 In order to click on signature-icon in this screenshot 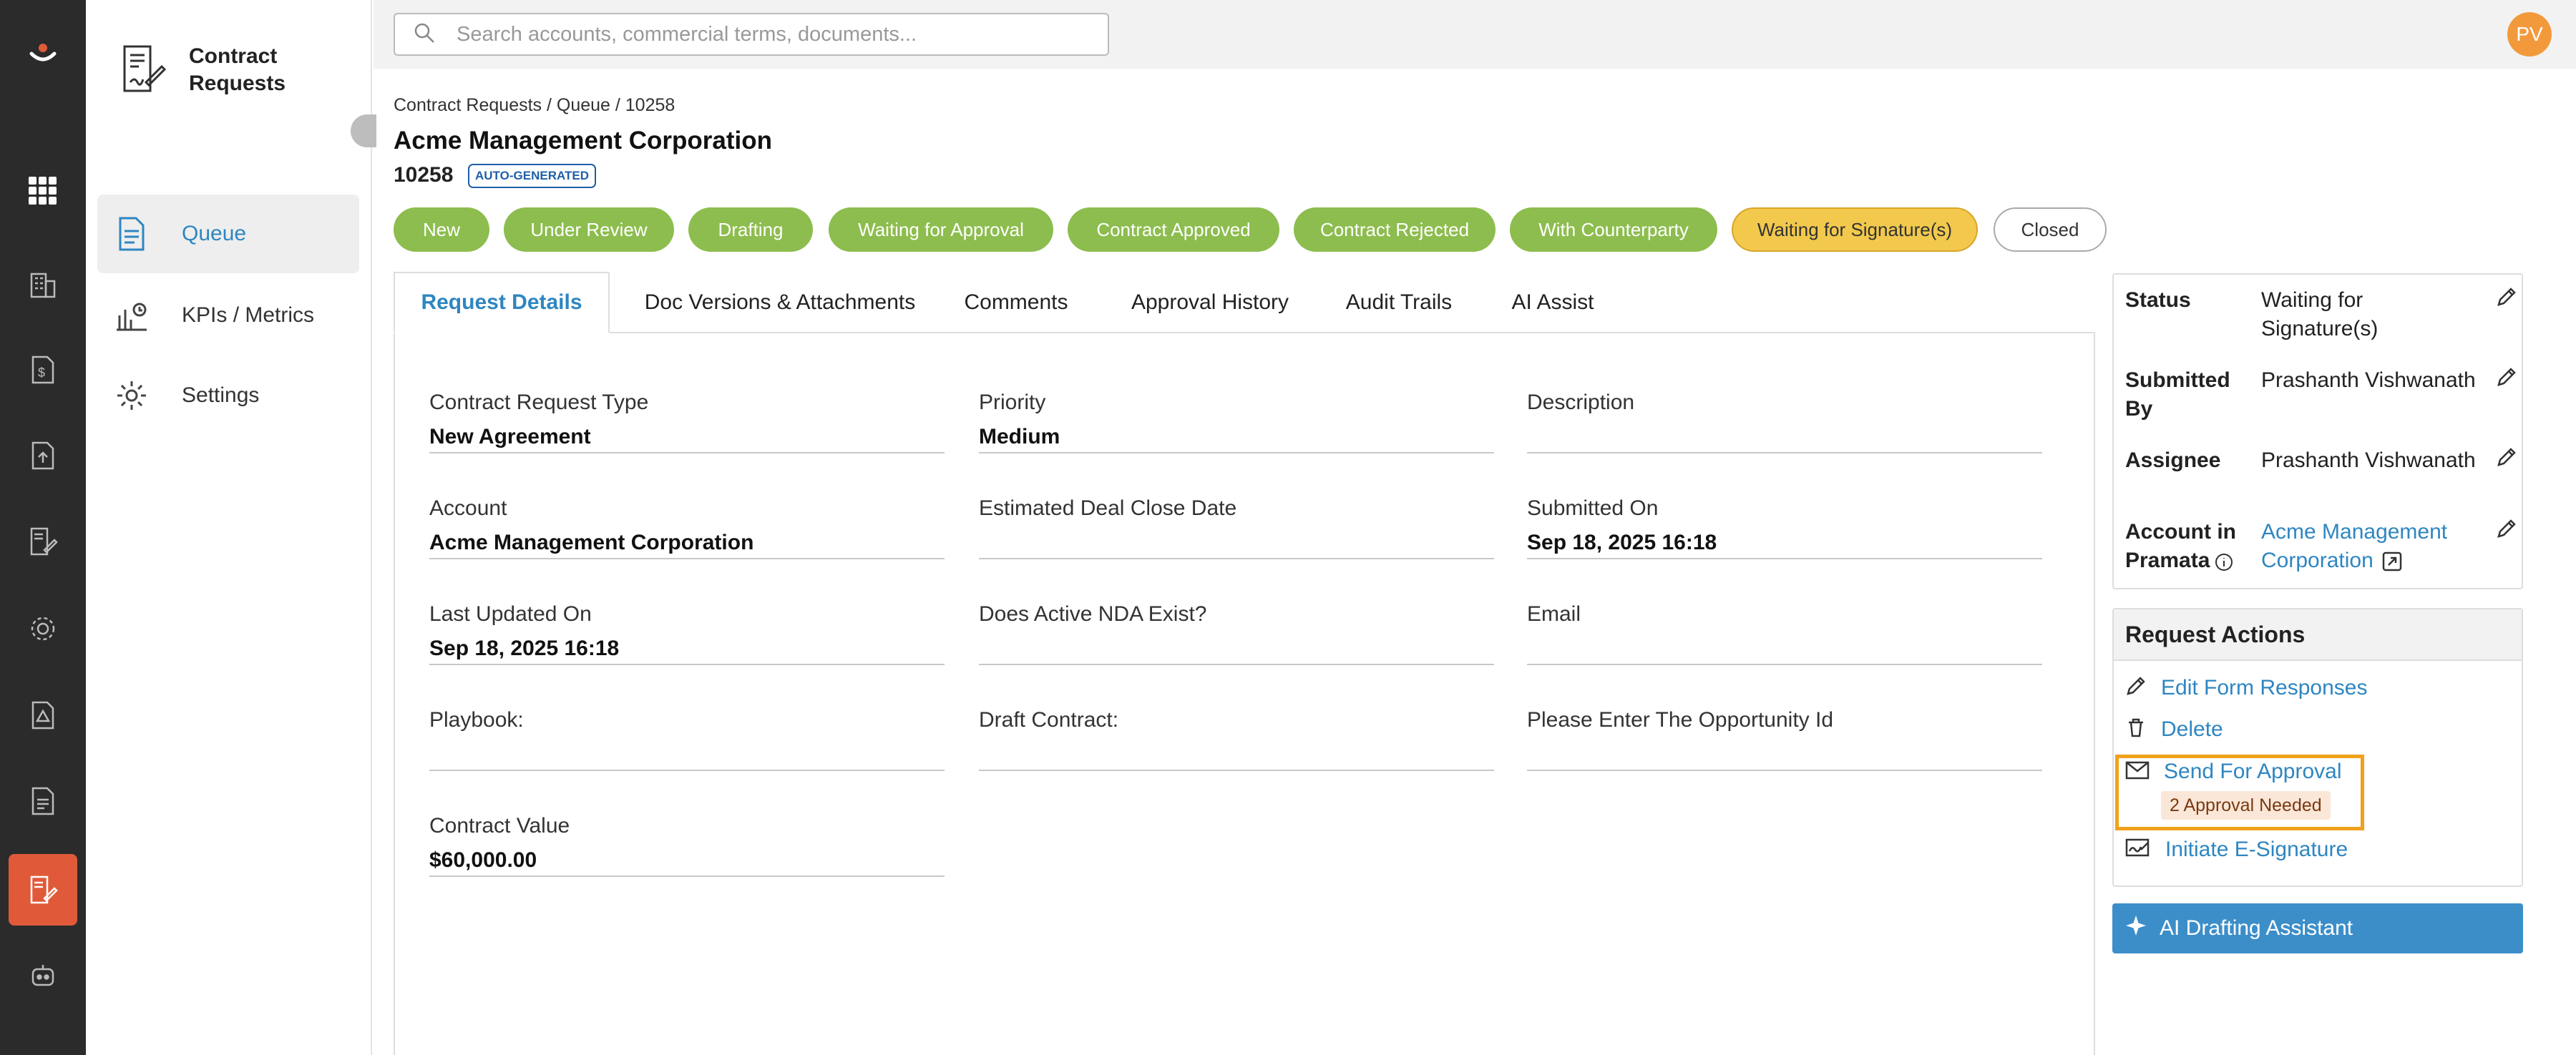, I will do `click(2138, 849)`.